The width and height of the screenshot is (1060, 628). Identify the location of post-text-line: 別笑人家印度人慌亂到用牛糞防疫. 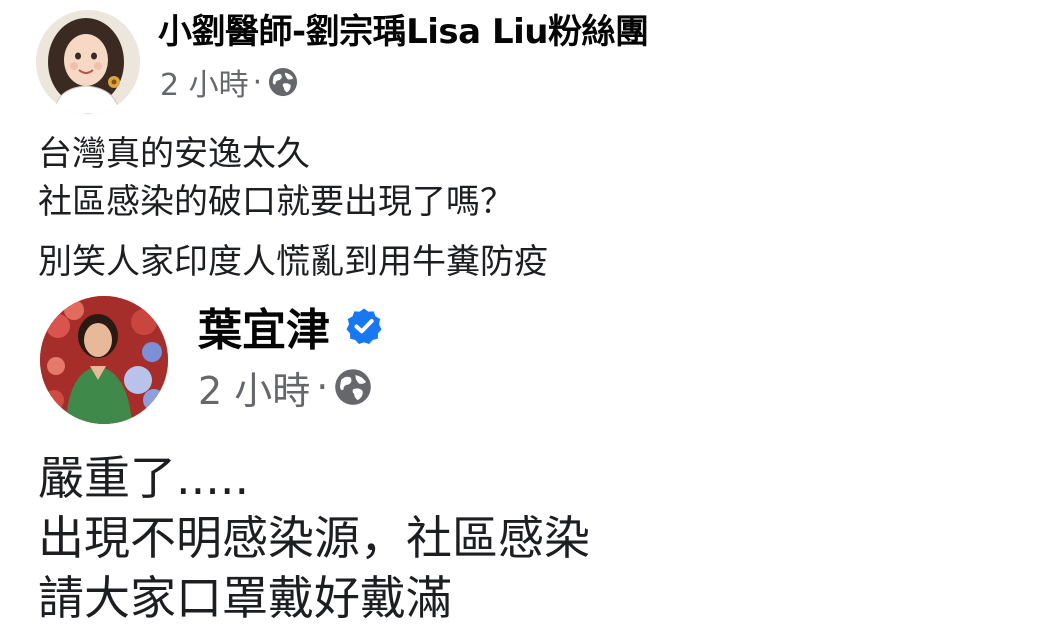
(293, 262).